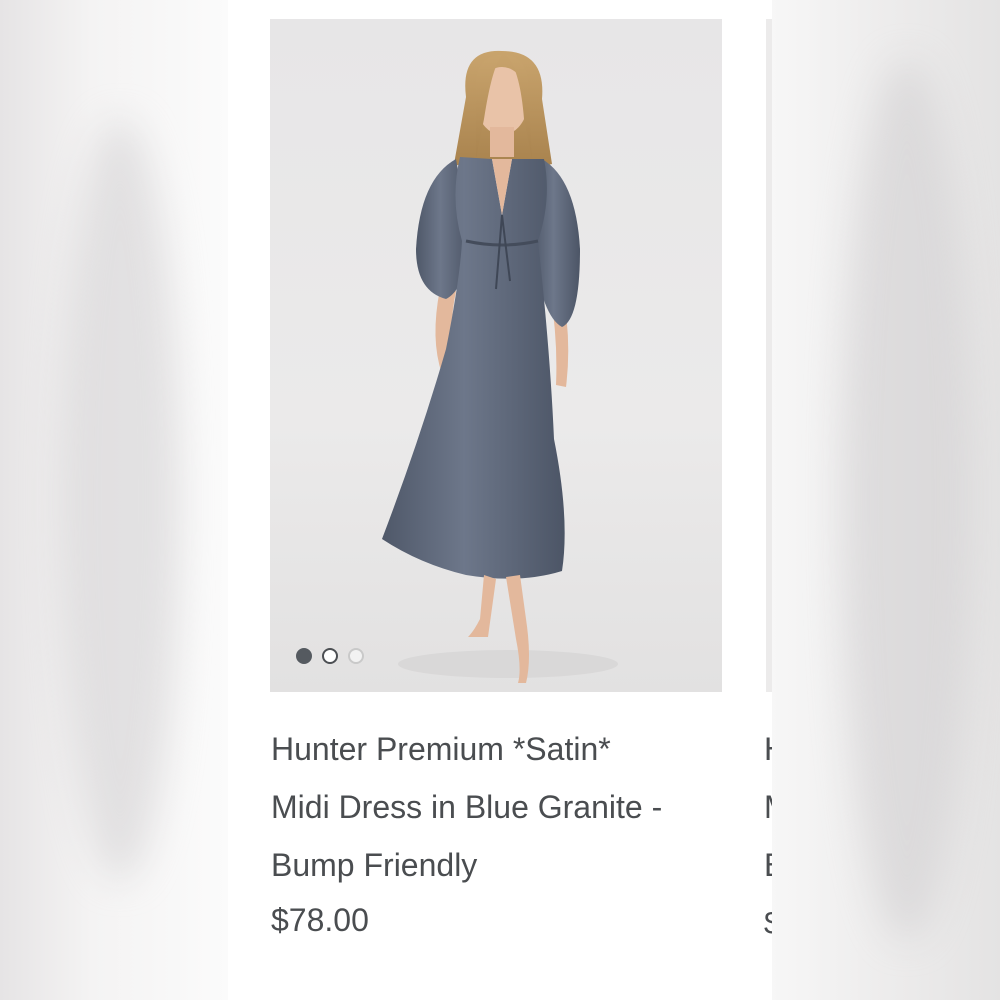 Image resolution: width=1000 pixels, height=1000 pixels. I want to click on product-title-line-3: Bump Friendly, so click(374, 865).